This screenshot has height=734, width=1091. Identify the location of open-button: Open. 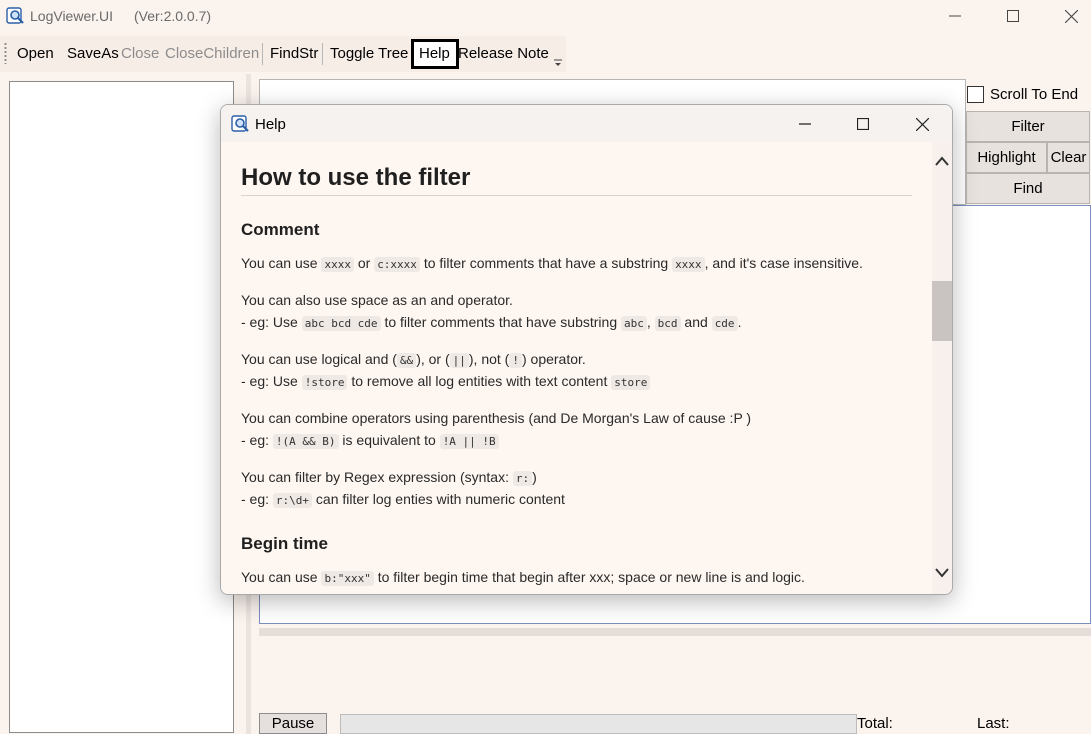
(35, 54).